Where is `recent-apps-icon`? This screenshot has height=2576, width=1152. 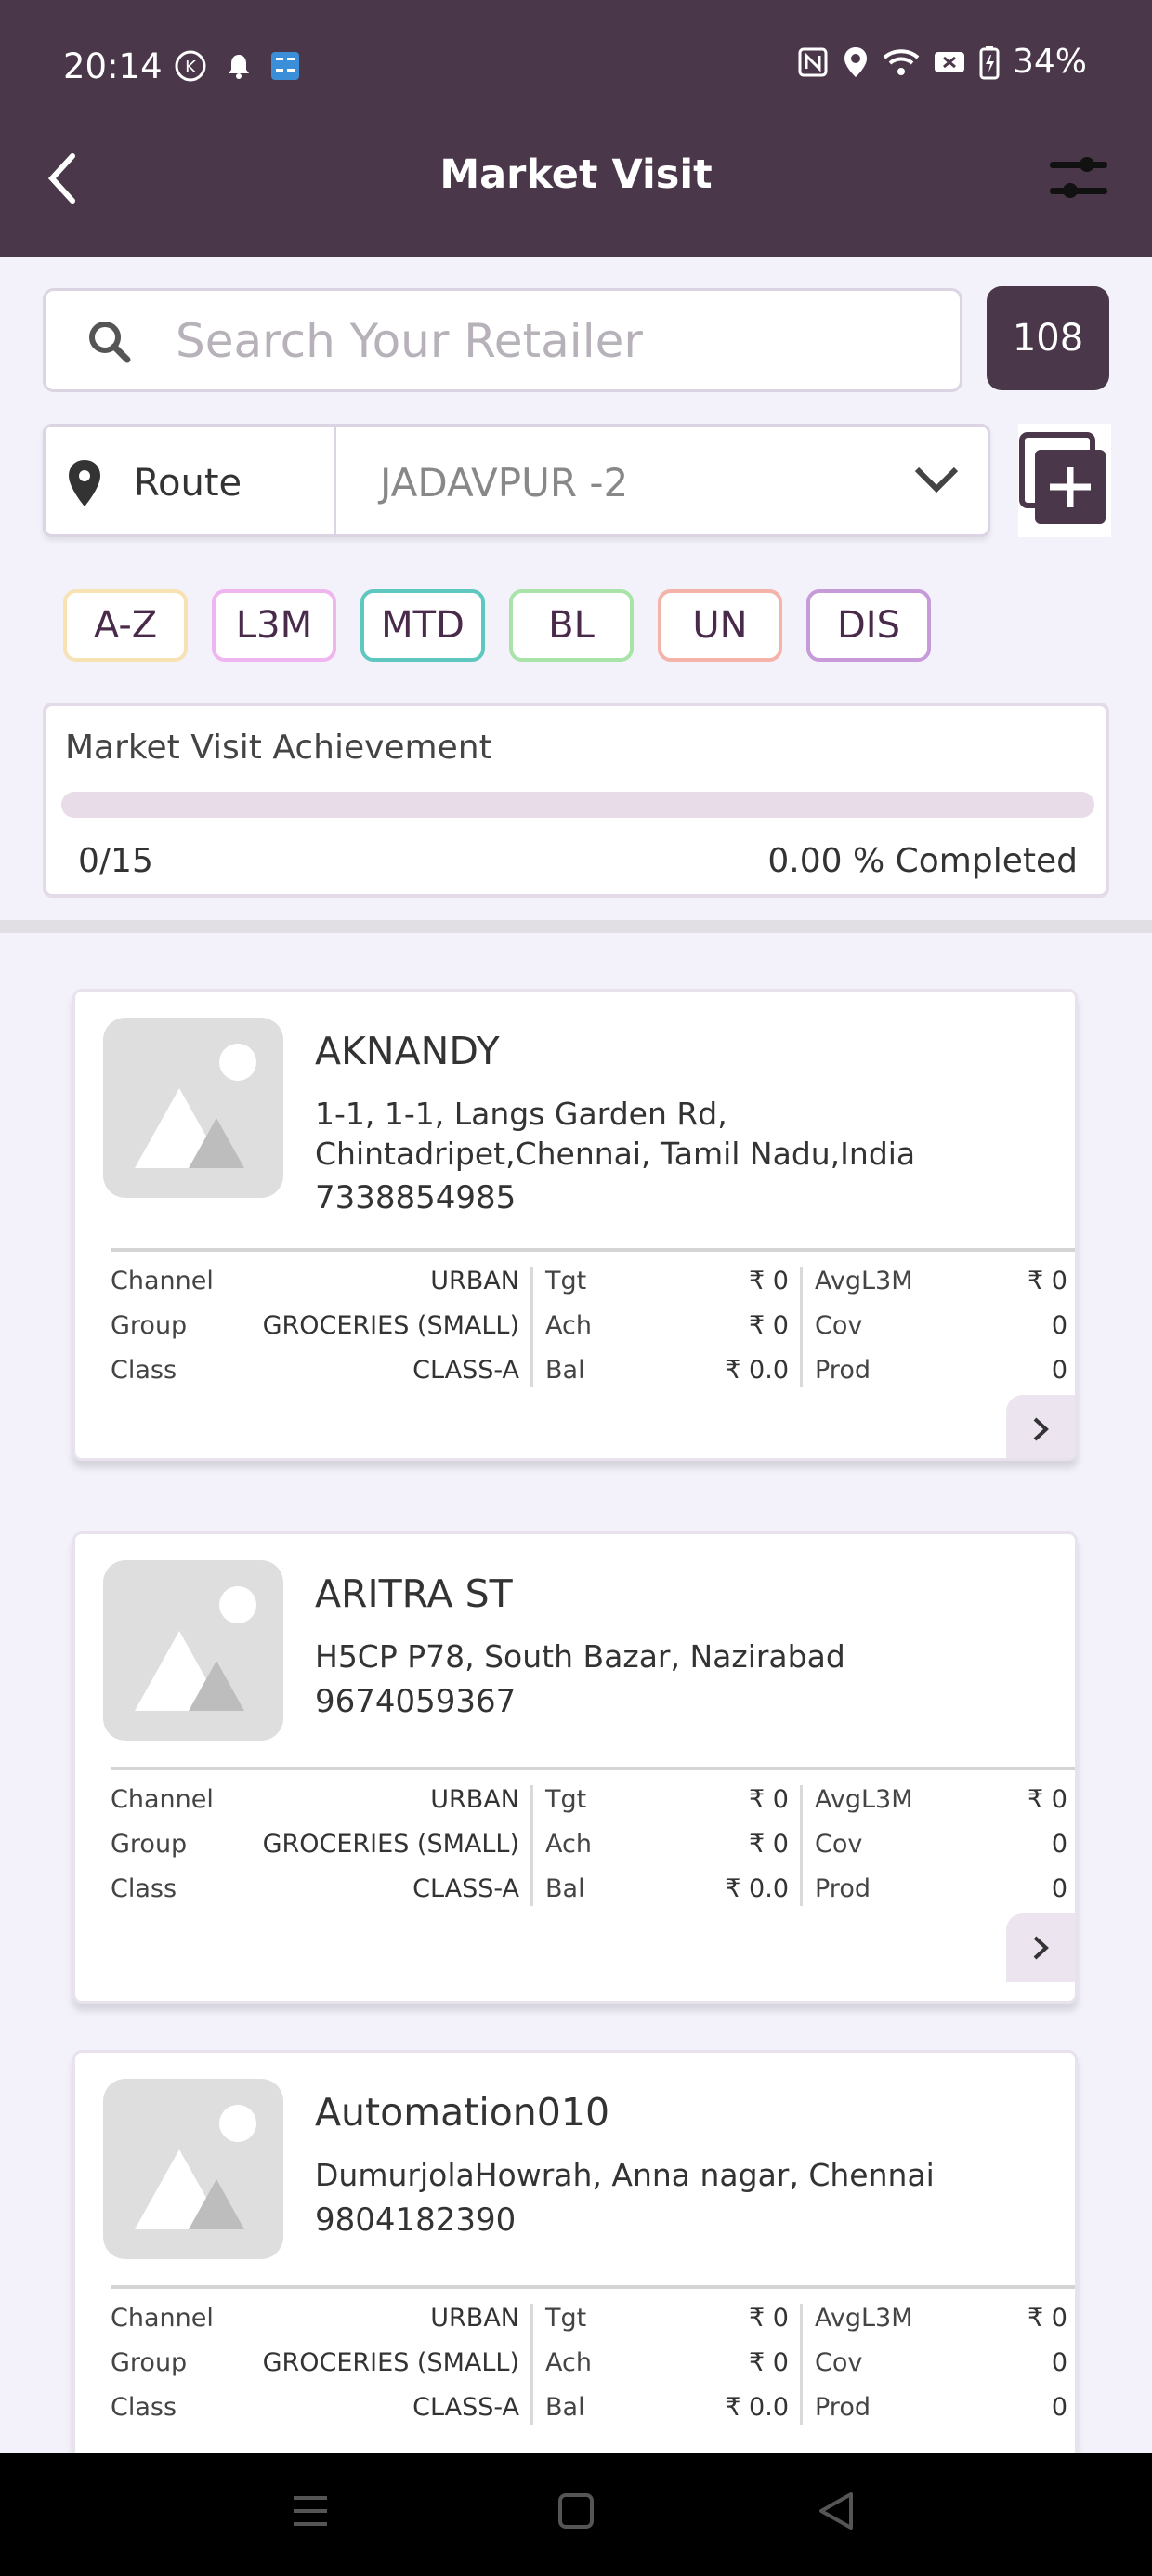
recent-apps-icon is located at coordinates (310, 2511).